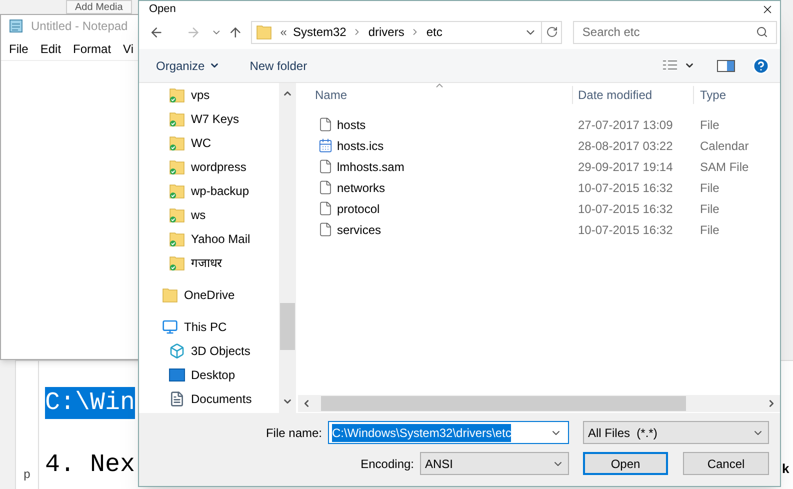 The image size is (793, 489). What do you see at coordinates (198, 215) in the screenshot?
I see `nav-item-label: ws` at bounding box center [198, 215].